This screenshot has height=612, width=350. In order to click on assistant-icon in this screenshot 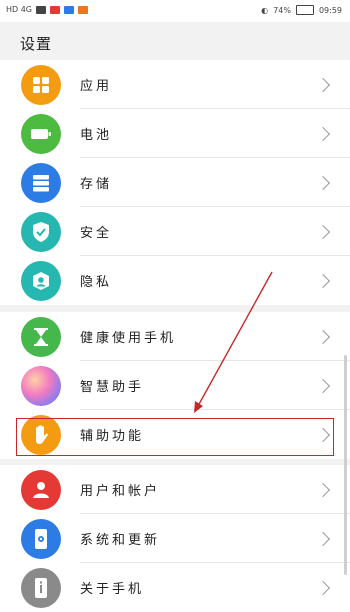, I will do `click(41, 385)`.